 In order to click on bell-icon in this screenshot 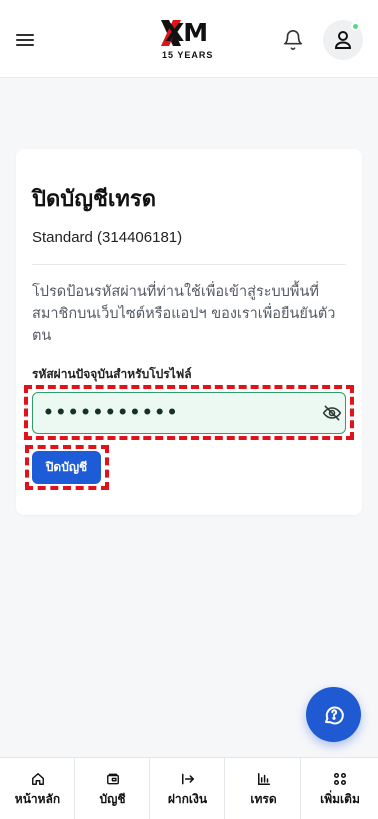, I will do `click(293, 40)`.